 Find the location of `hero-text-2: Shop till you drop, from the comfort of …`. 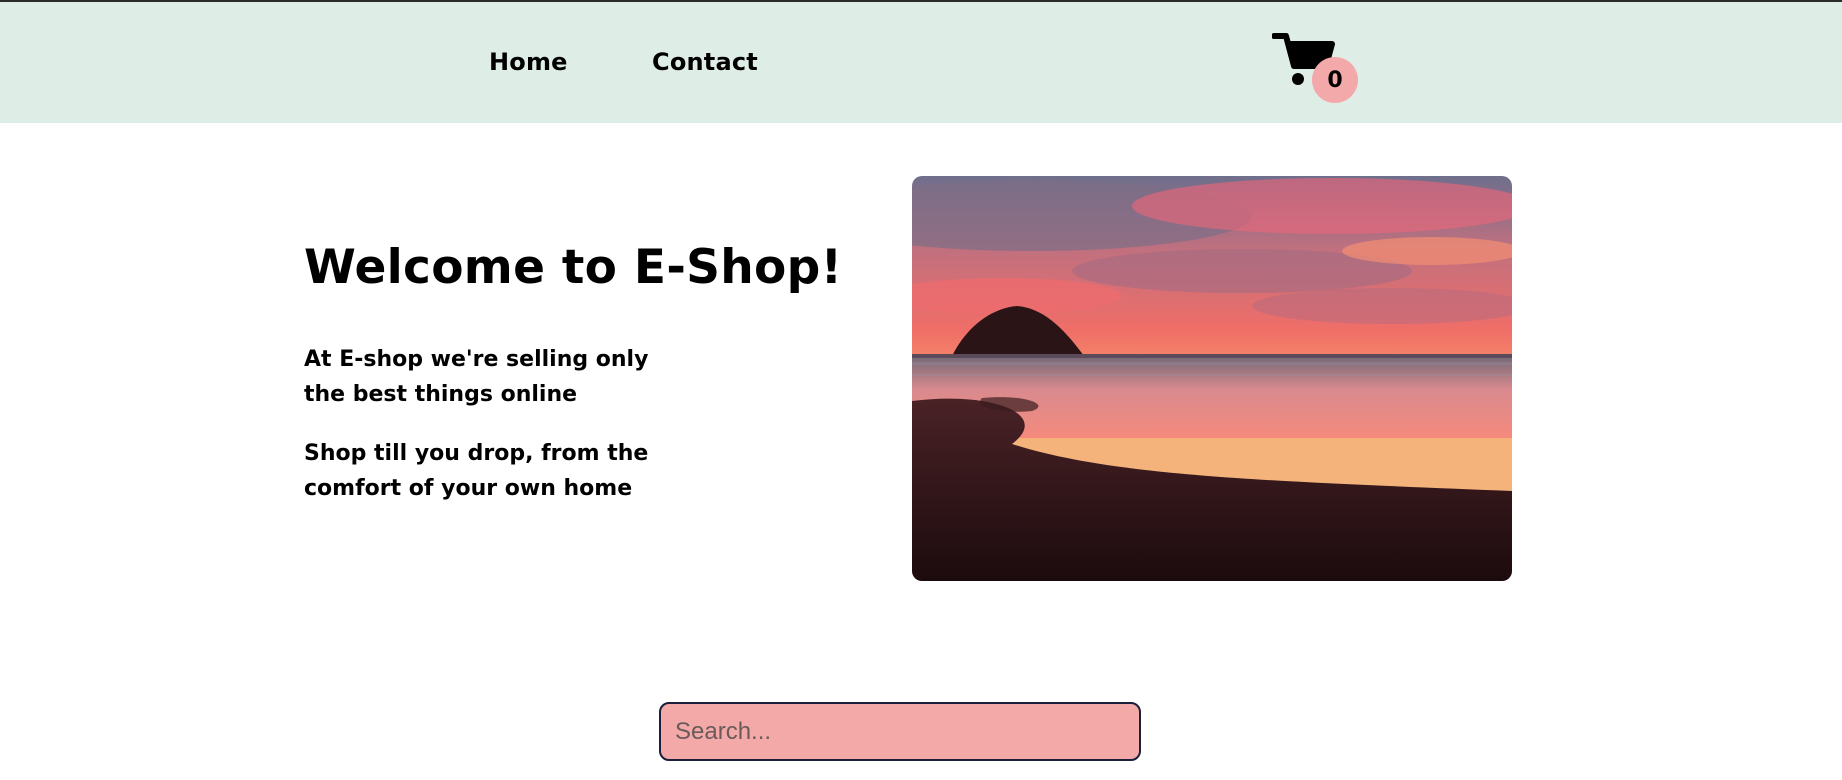

hero-text-2: Shop till you drop, from the comfort of … is located at coordinates (476, 471).